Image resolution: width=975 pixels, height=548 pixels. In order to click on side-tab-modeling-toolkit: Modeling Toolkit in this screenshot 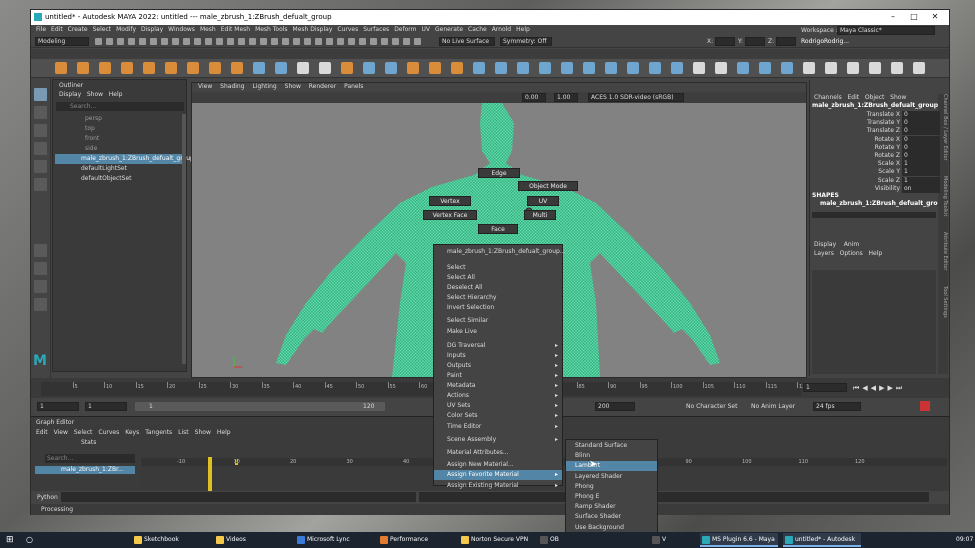, I will do `click(945, 196)`.